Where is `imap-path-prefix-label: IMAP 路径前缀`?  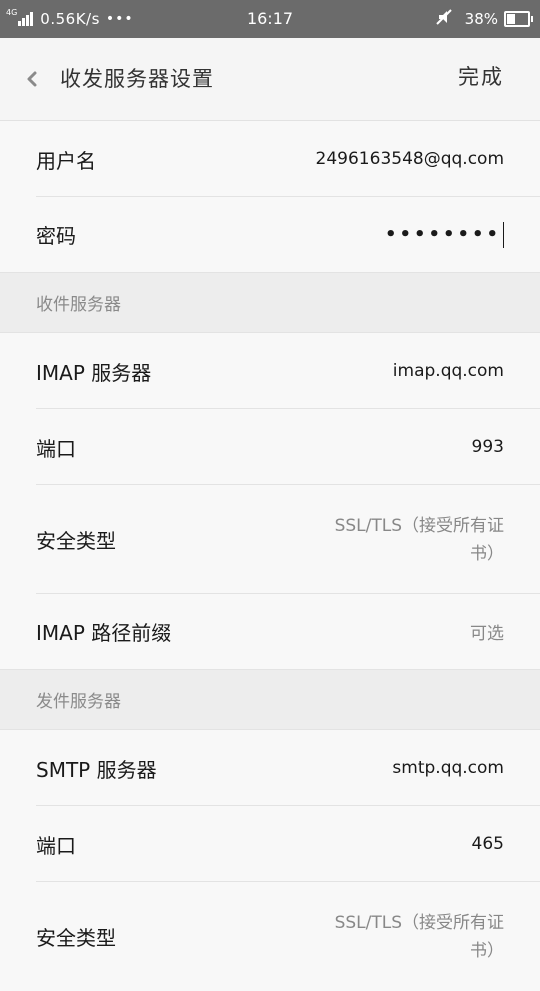 imap-path-prefix-label: IMAP 路径前缀 is located at coordinates (104, 633).